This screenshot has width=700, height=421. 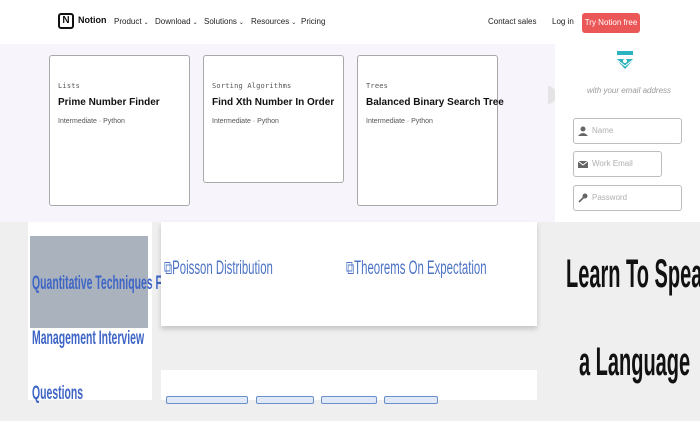 I want to click on email-sent-icon, so click(x=625, y=60).